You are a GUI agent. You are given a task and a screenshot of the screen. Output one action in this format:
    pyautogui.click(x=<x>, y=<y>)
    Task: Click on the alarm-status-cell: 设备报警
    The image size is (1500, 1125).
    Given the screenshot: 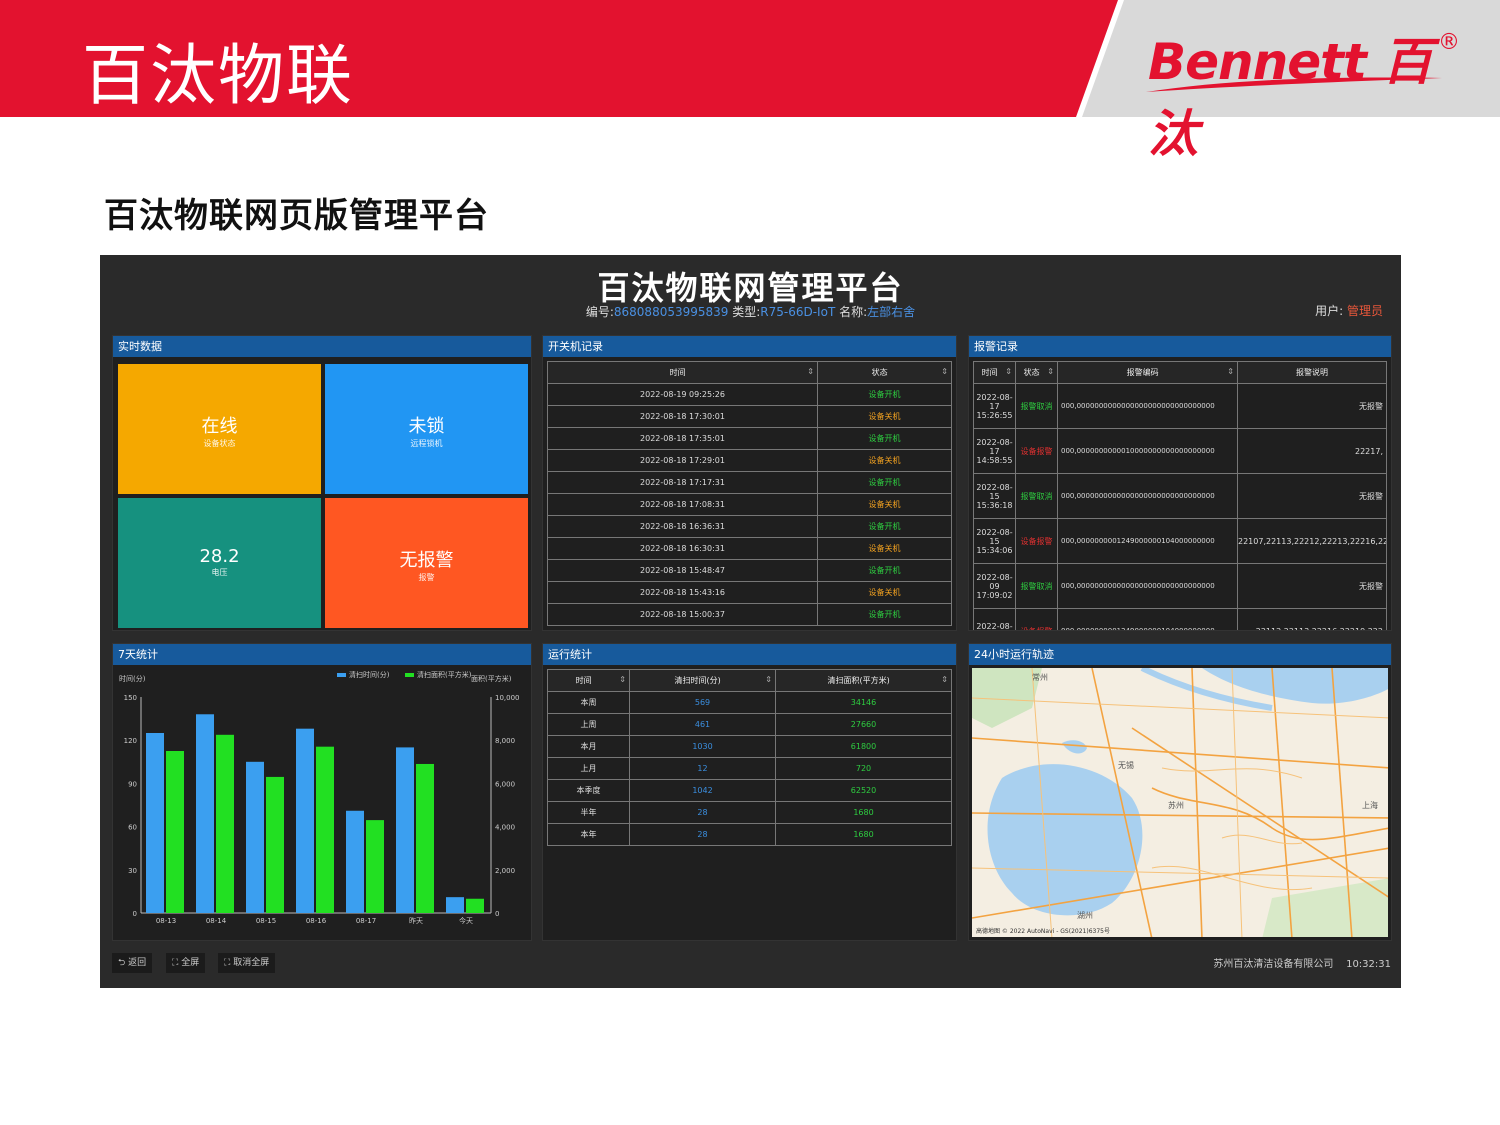 What is the action you would take?
    pyautogui.click(x=1036, y=541)
    